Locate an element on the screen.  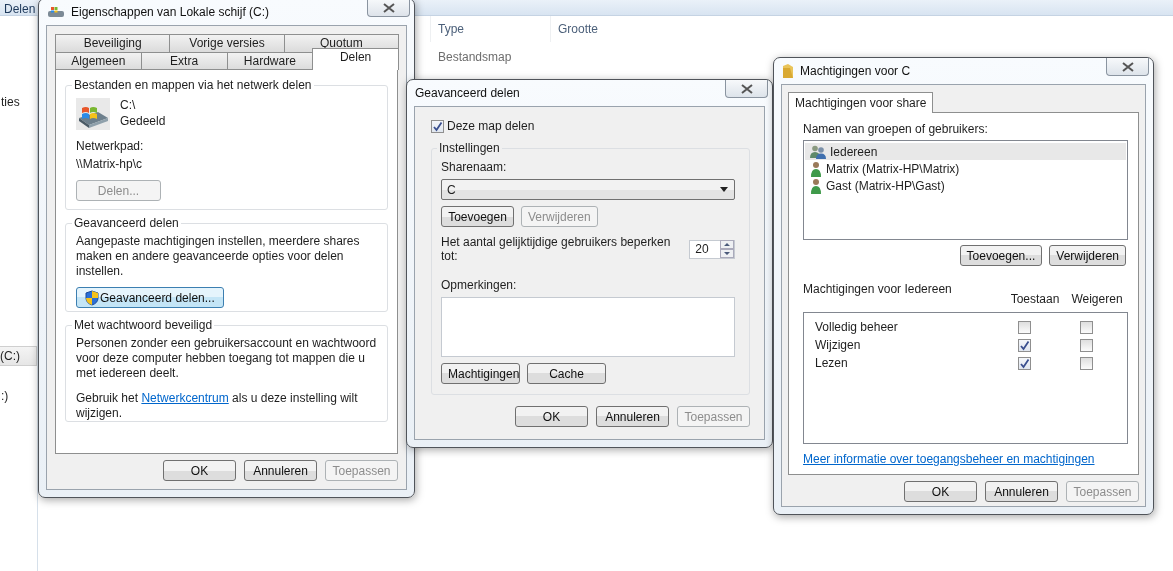
group-heading: Met wachtwoord beveiligd is located at coordinates (143, 325).